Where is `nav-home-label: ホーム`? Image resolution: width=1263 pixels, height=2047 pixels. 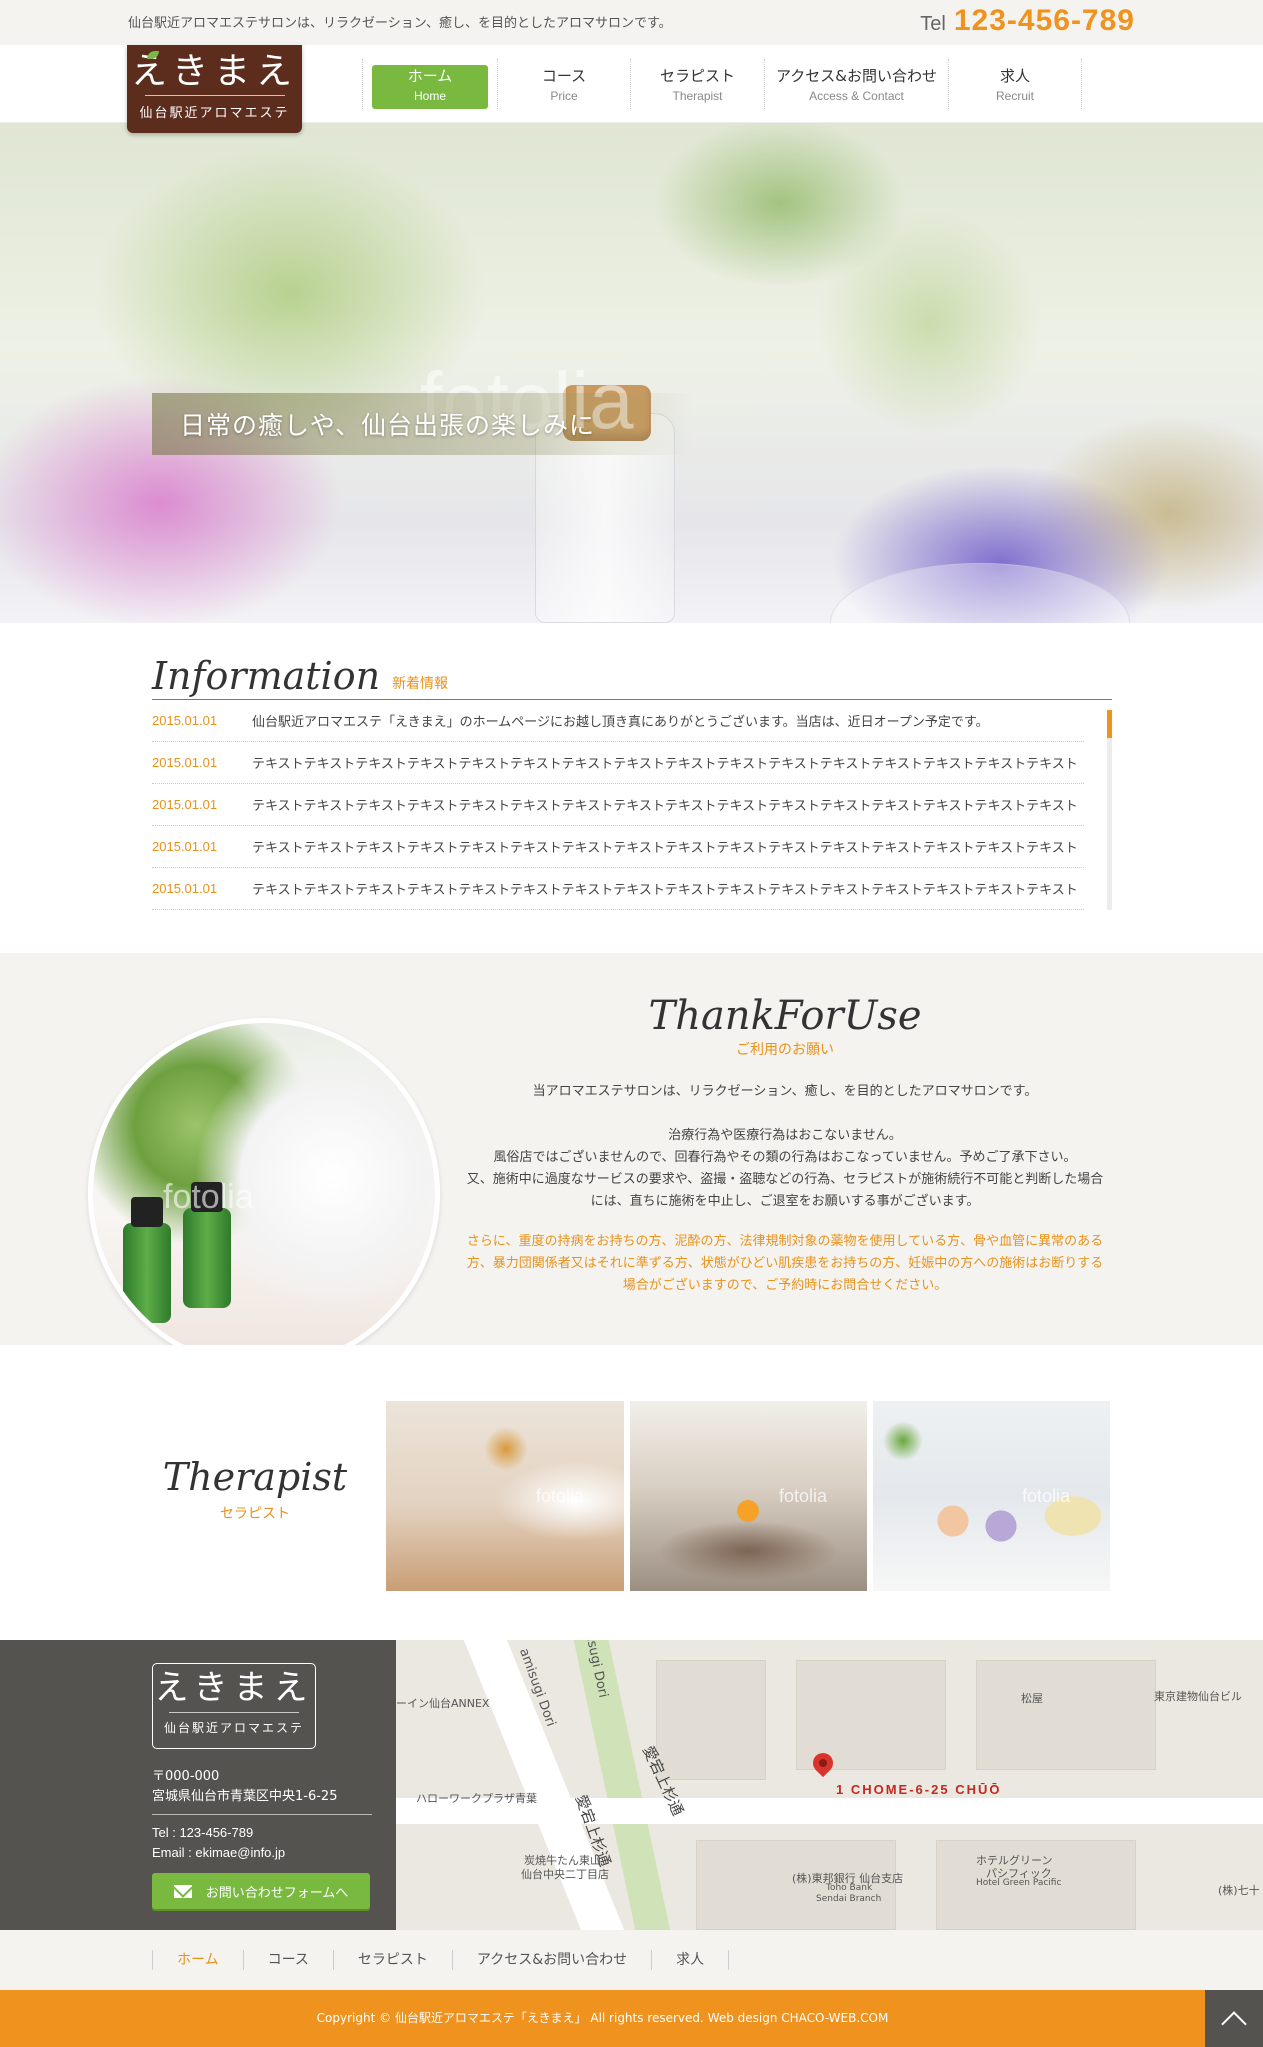
nav-home-label: ホーム is located at coordinates (430, 76).